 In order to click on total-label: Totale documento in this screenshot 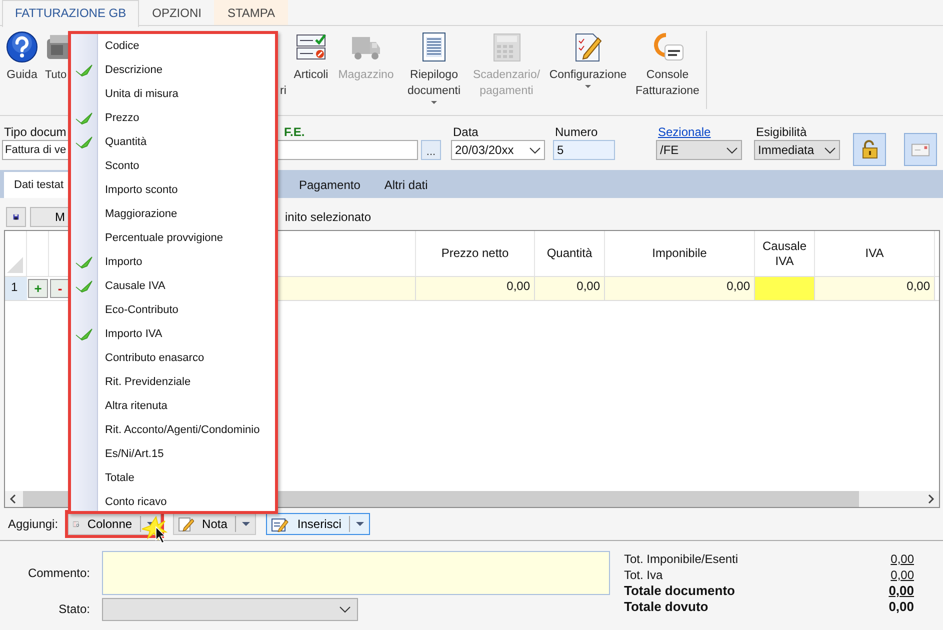, I will do `click(680, 591)`.